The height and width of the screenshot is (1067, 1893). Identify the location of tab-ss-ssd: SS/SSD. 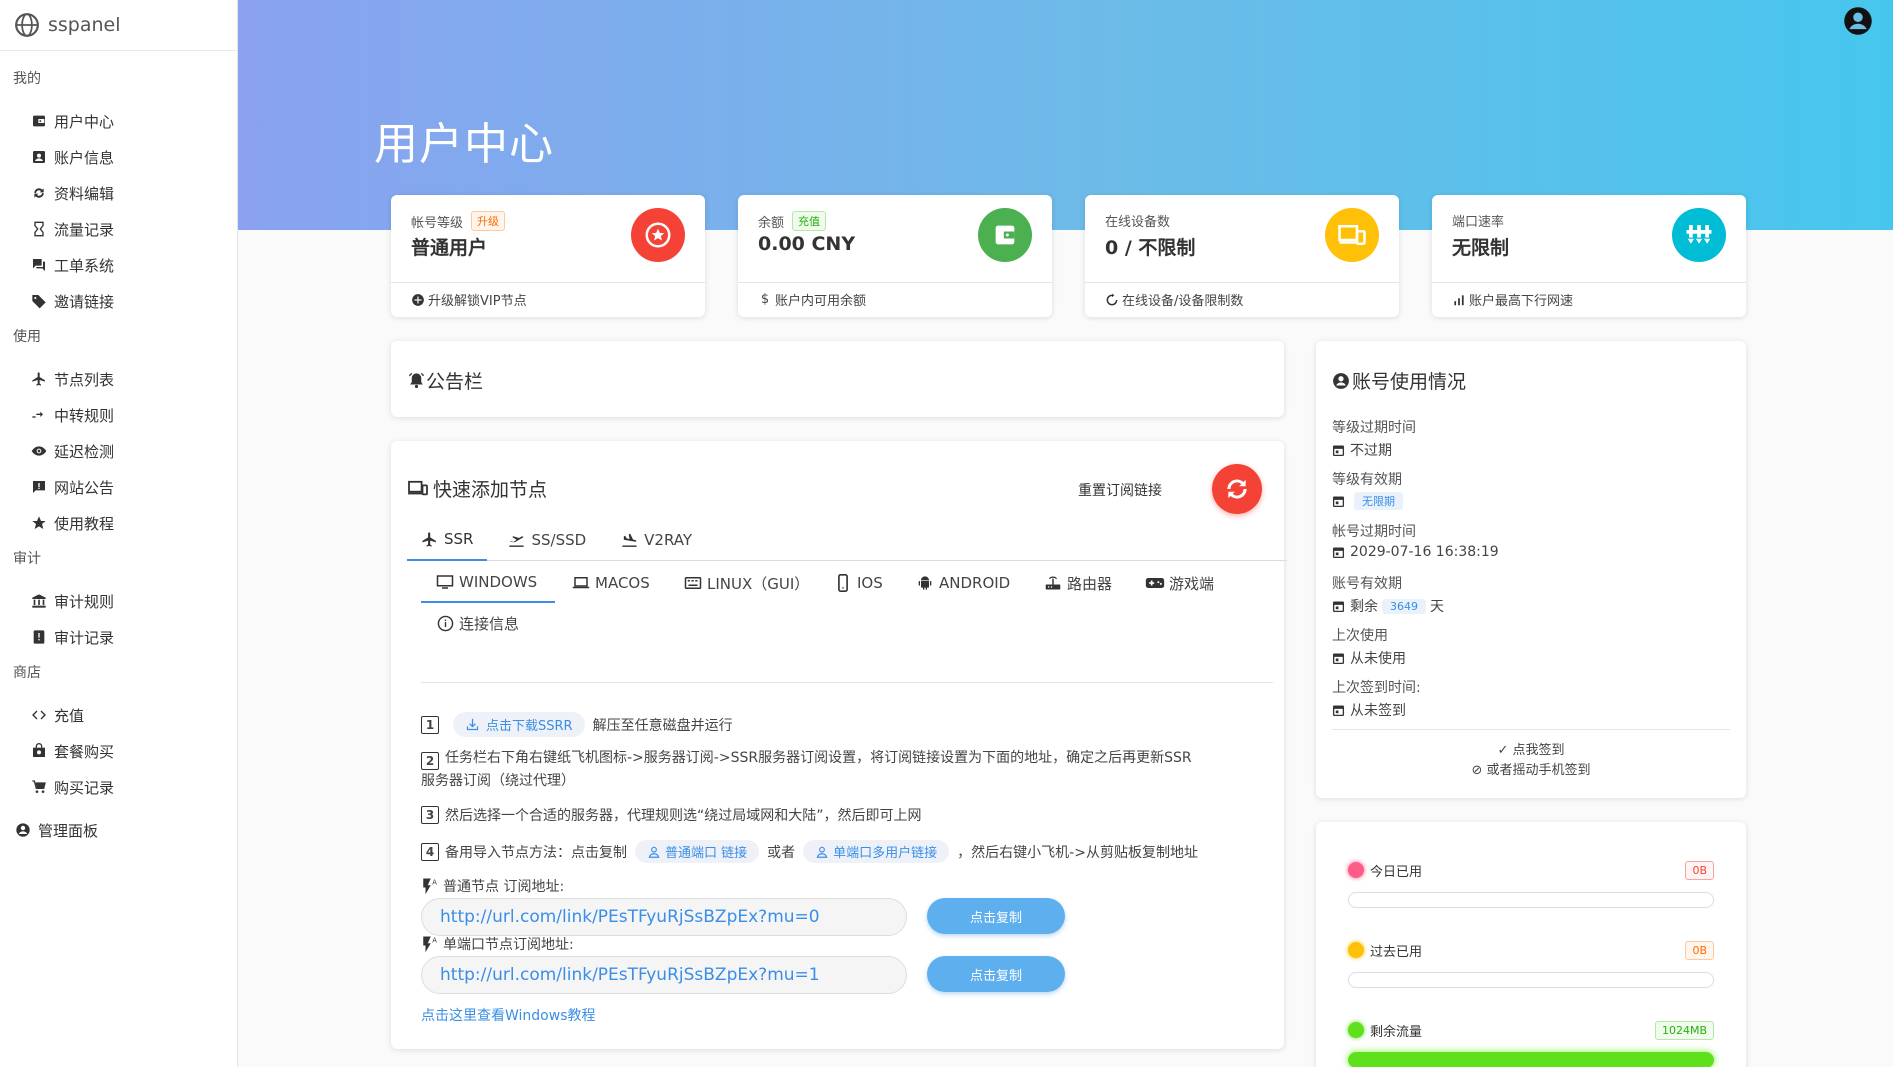
(546, 540).